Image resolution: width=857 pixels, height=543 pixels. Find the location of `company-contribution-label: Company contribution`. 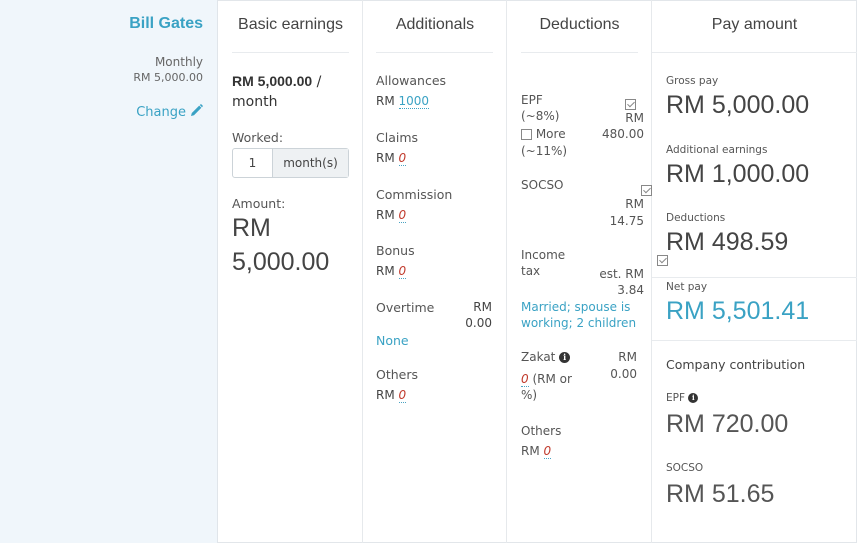

company-contribution-label: Company contribution is located at coordinates (736, 364).